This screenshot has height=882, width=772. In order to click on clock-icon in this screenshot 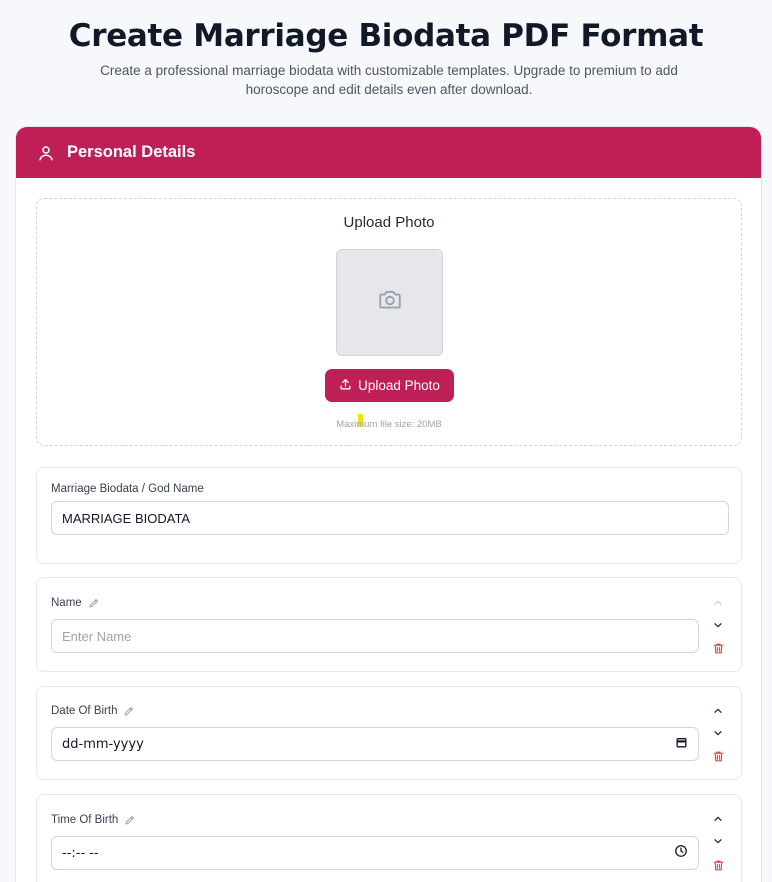, I will do `click(681, 853)`.